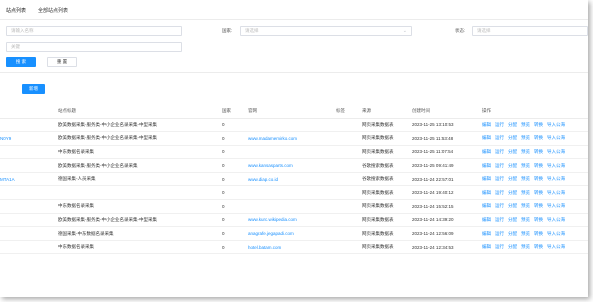 The width and height of the screenshot is (593, 302). What do you see at coordinates (447, 233) in the screenshot?
I see `row-time: 2023-11-24 12:56:09` at bounding box center [447, 233].